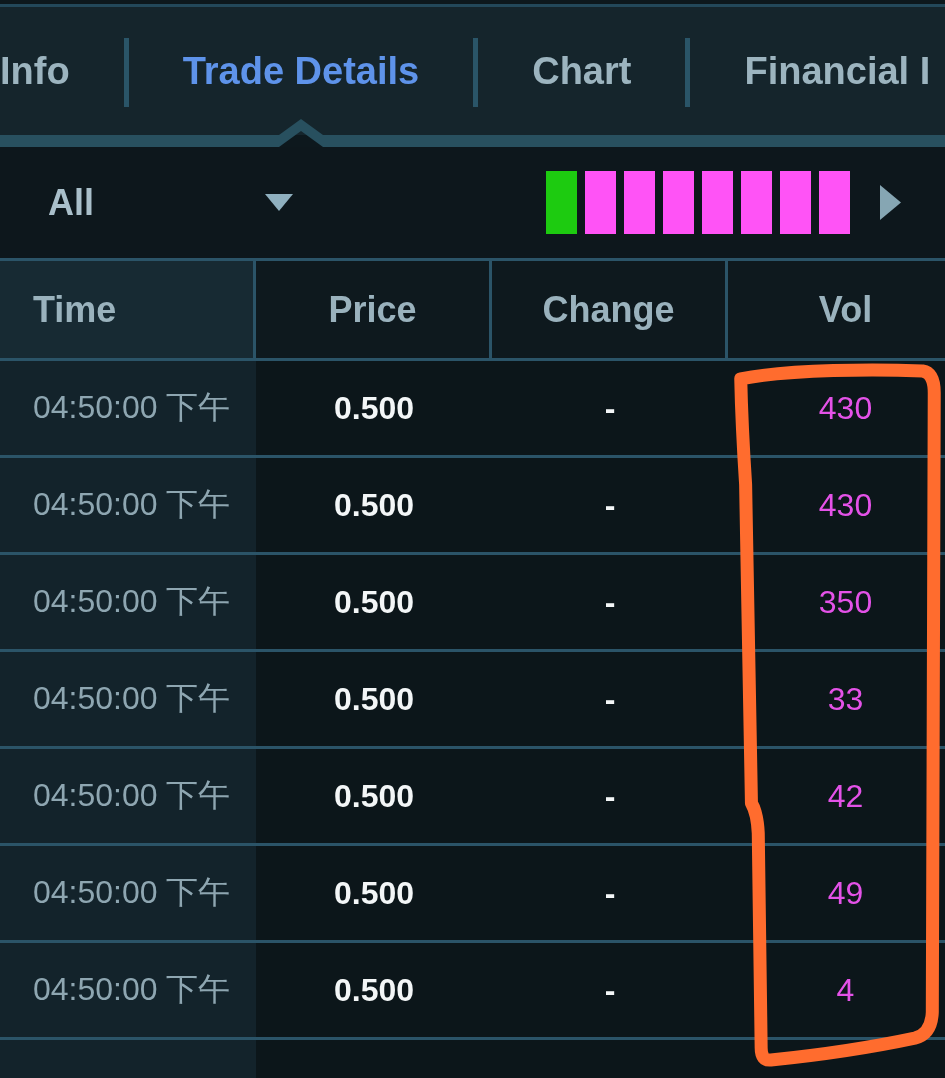 This screenshot has height=1078, width=945. I want to click on column-header: Change, so click(610, 309).